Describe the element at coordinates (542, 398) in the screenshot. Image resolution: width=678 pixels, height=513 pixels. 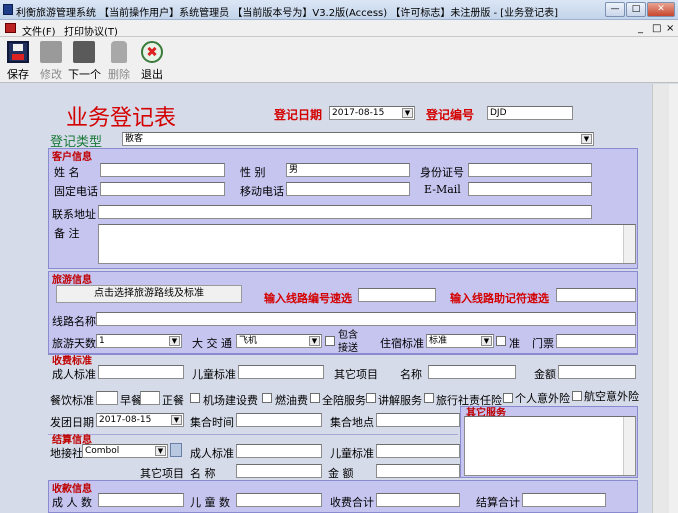
I see `personal-accident-label: 个人意外险` at that location.